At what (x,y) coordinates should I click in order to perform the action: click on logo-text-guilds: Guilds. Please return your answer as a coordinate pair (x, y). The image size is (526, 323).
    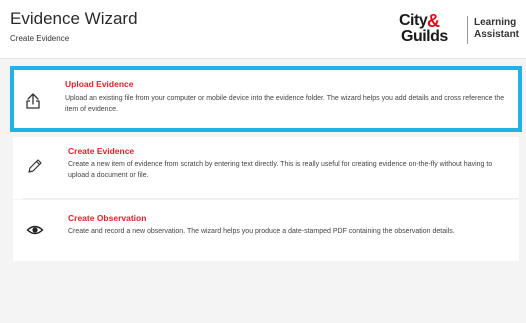
    Looking at the image, I should click on (424, 36).